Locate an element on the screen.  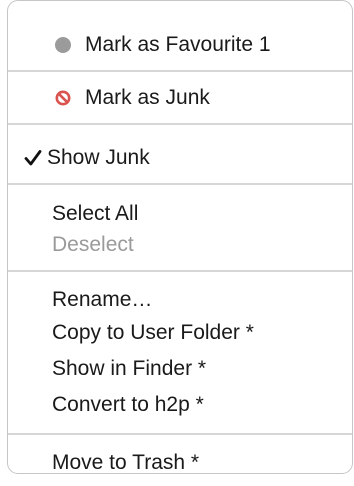
menu-item-label: Copy to User Folder * is located at coordinates (153, 332).